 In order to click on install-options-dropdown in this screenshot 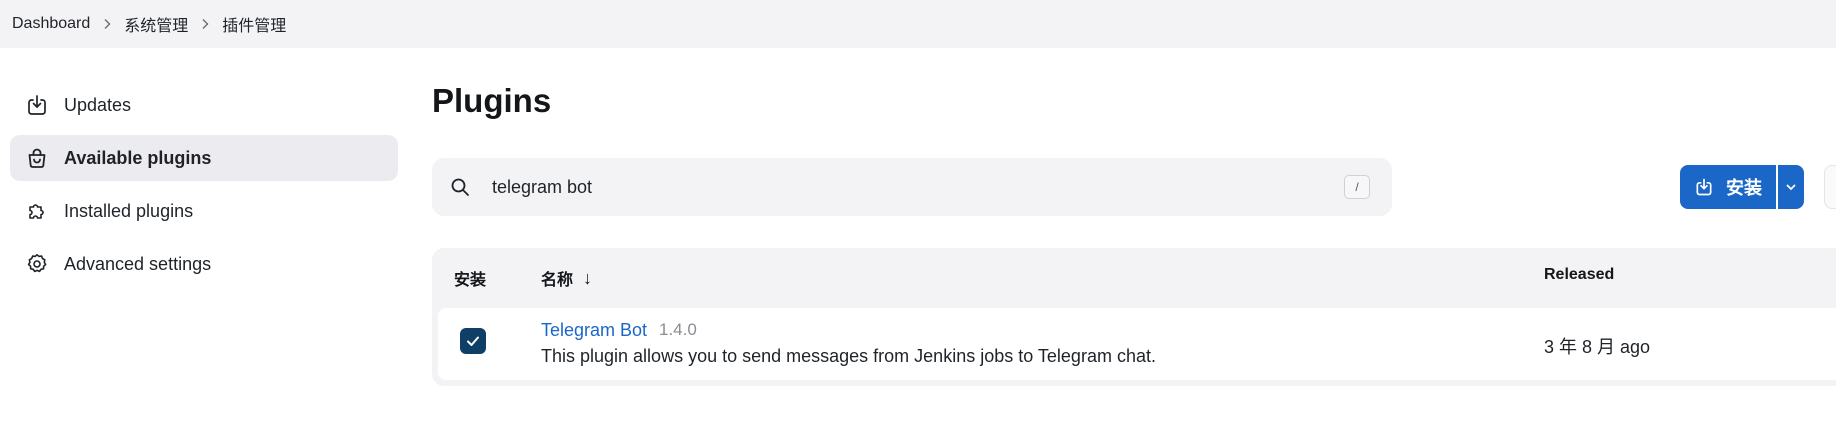, I will do `click(1791, 187)`.